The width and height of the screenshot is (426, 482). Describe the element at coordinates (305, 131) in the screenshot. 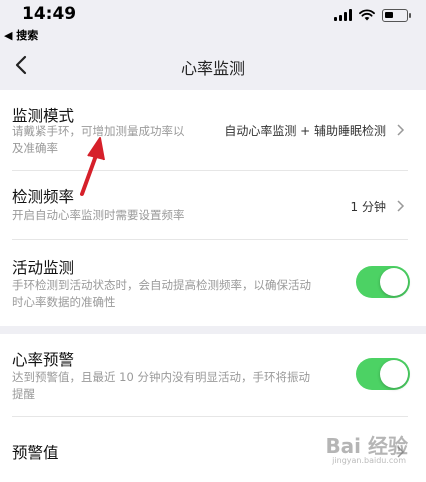

I see `row-value: 自动心率监测 + 辅助睡眠检测` at that location.